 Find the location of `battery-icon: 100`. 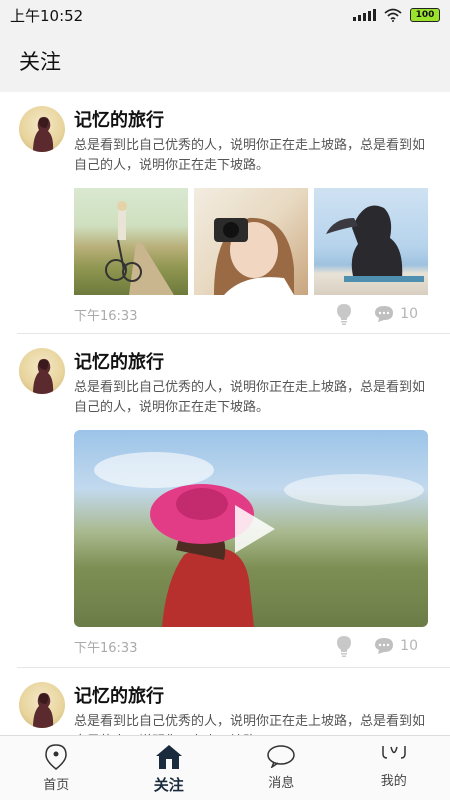

battery-icon: 100 is located at coordinates (425, 15).